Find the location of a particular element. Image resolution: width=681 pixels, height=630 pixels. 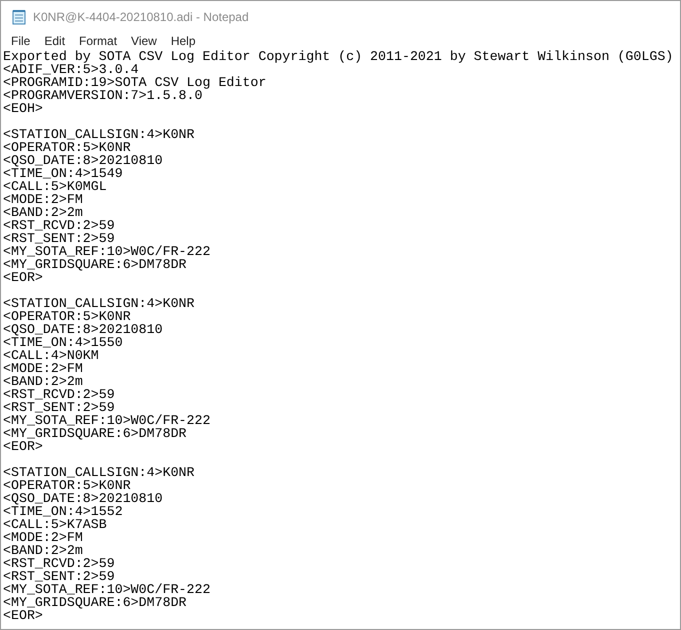

text-line: <CALL:5>K0MGL is located at coordinates (55, 186).